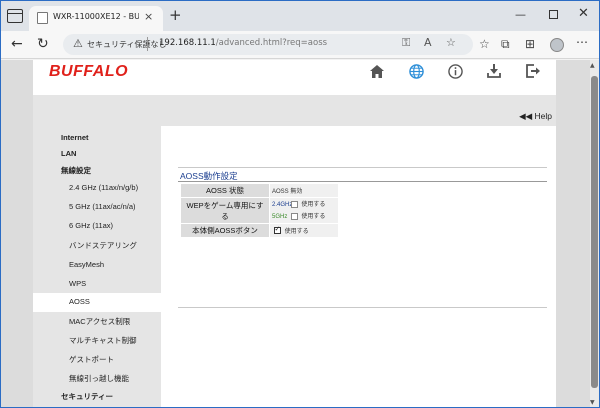 The width and height of the screenshot is (600, 408). I want to click on favorites-icon: ☆, so click(484, 44).